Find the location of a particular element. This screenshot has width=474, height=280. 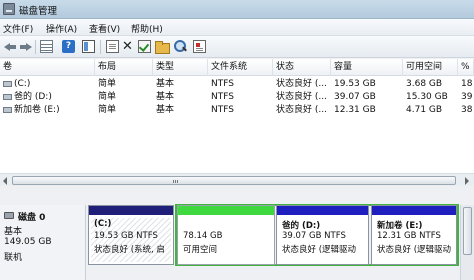

percent-free-cell: 38 is located at coordinates (467, 110).